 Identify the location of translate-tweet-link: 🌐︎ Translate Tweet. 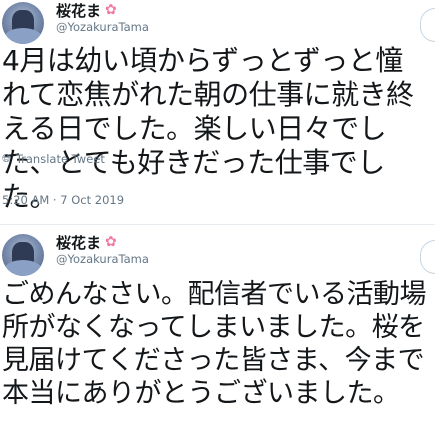
(53, 159).